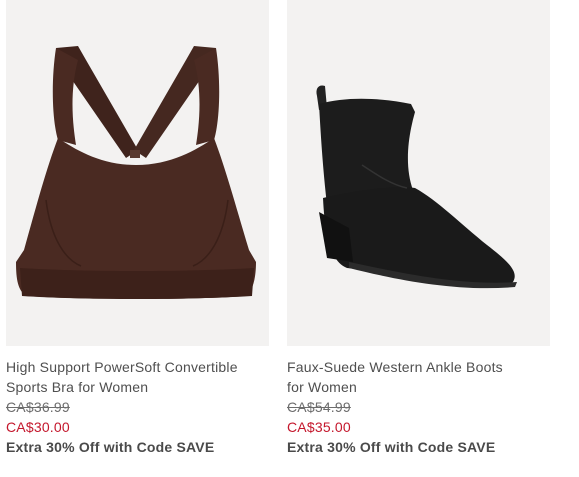 This screenshot has height=477, width=579. What do you see at coordinates (38, 407) in the screenshot?
I see `original-price: CA$36.99` at bounding box center [38, 407].